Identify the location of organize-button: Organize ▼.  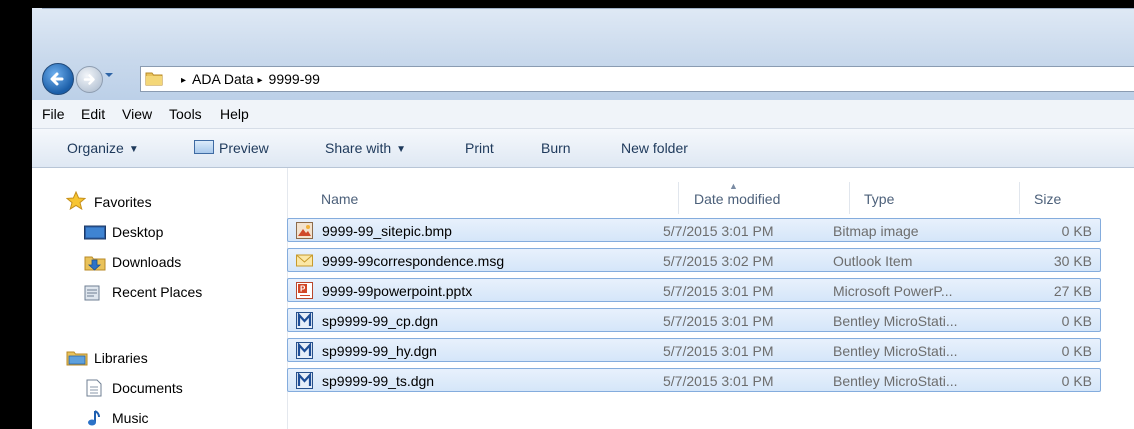
(103, 148).